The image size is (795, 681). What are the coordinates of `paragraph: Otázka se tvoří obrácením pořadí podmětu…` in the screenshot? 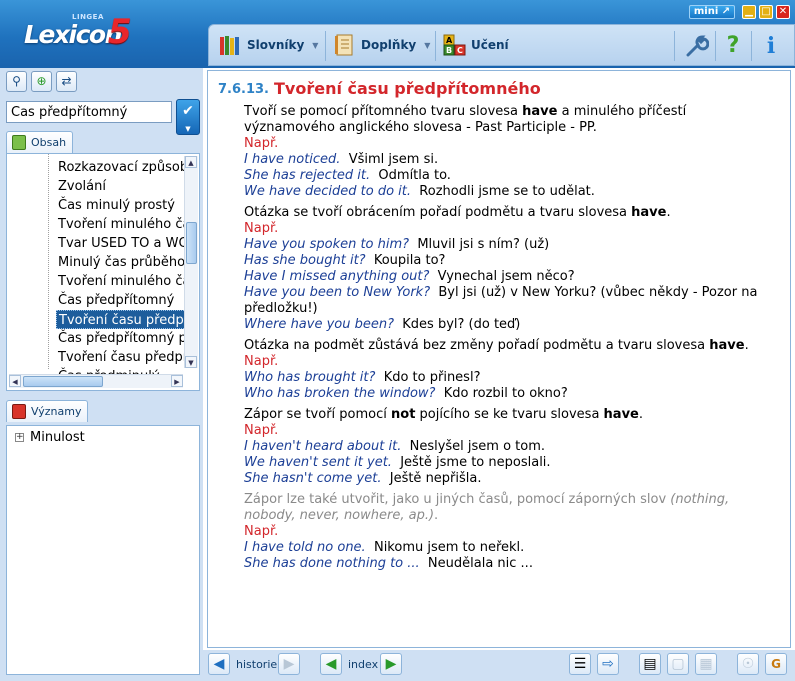 It's located at (457, 213).